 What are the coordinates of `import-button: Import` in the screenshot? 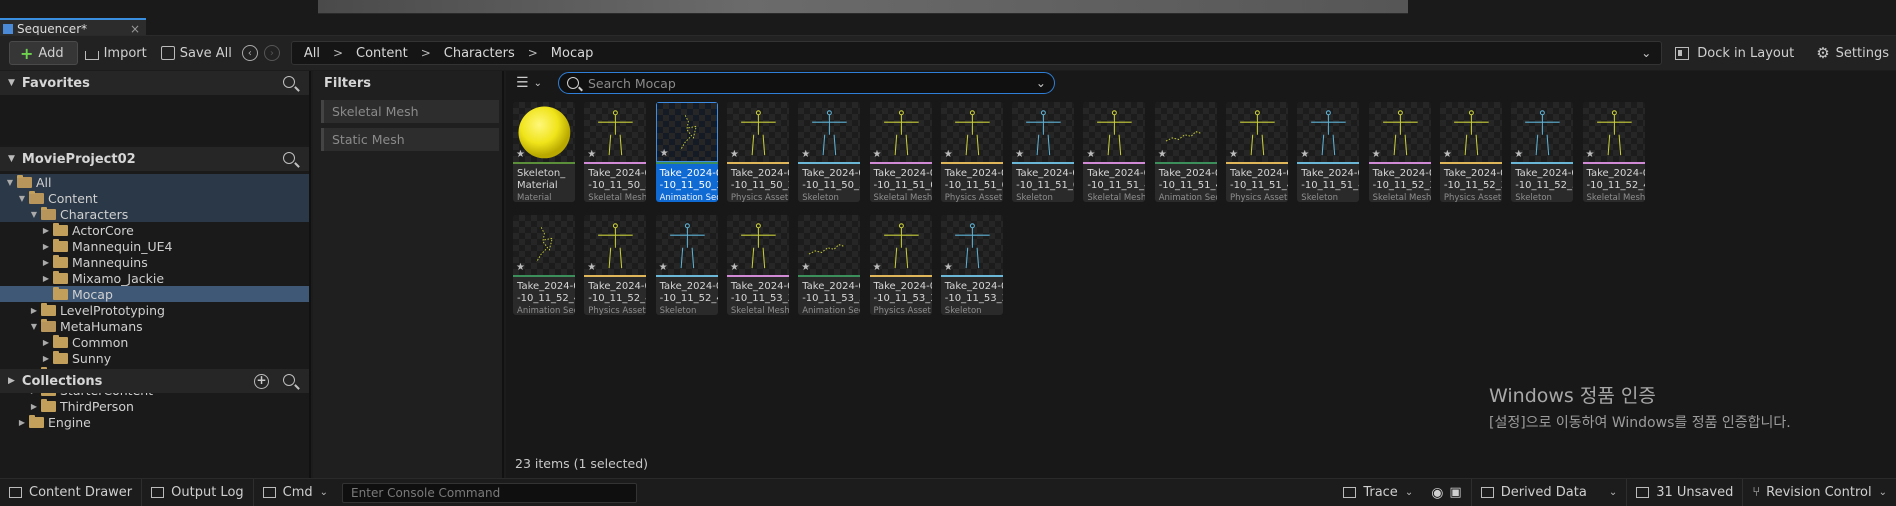 It's located at (116, 53).